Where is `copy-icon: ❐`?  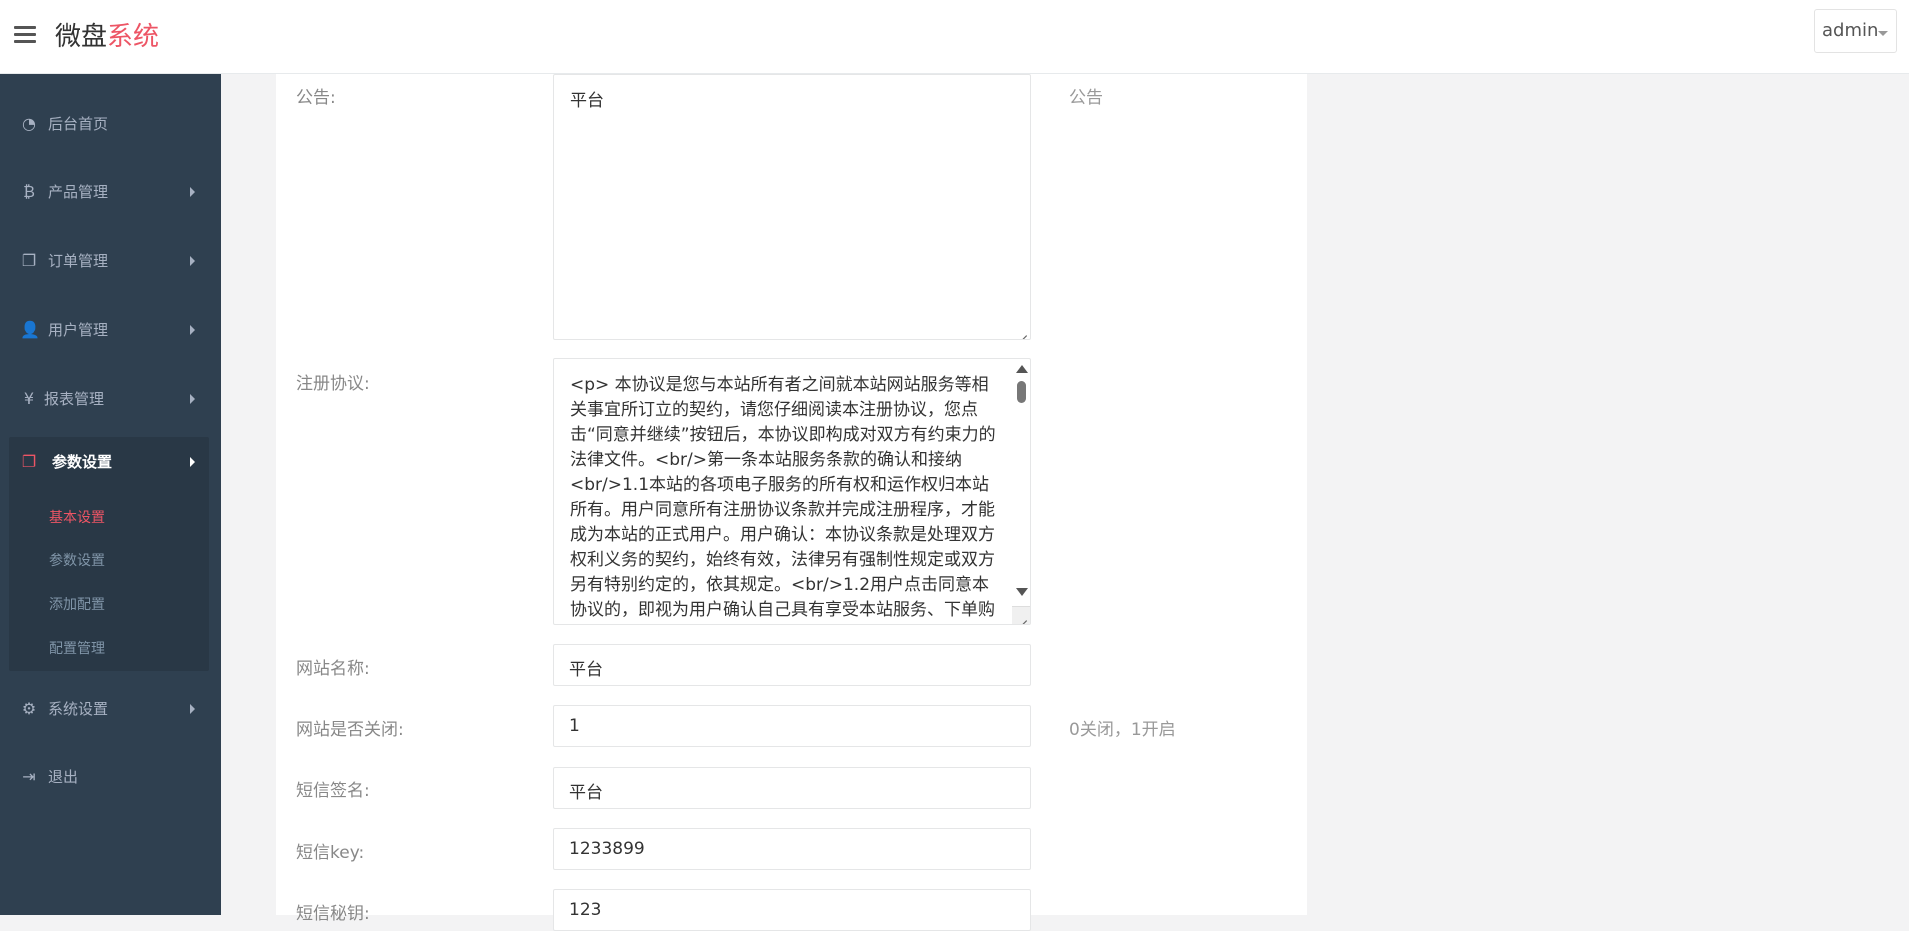 copy-icon: ❐ is located at coordinates (29, 260).